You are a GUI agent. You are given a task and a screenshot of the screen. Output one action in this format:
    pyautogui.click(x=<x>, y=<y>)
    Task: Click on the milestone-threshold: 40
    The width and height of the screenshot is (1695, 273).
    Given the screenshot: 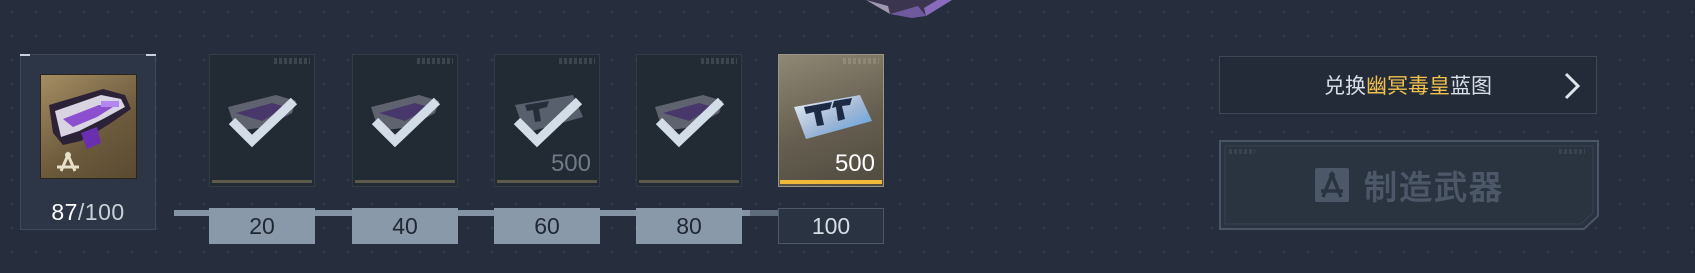 What is the action you would take?
    pyautogui.click(x=405, y=226)
    